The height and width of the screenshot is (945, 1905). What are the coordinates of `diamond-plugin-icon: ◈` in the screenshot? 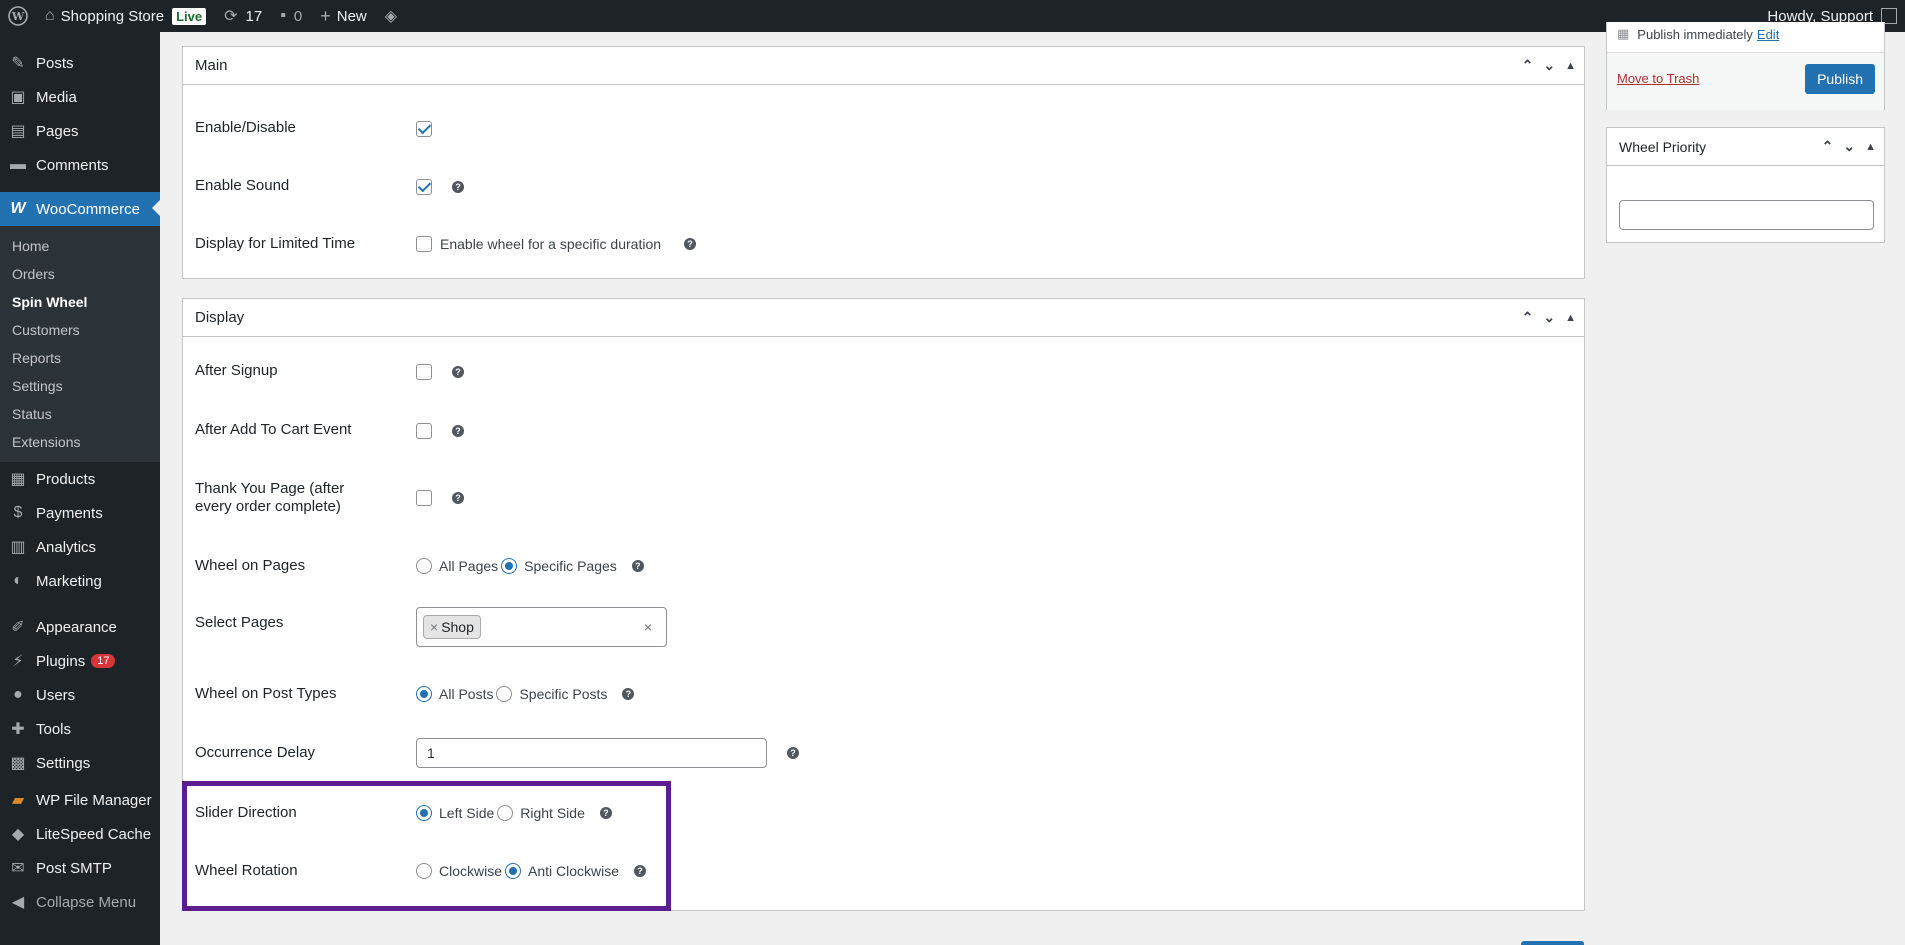 It's located at (391, 16).